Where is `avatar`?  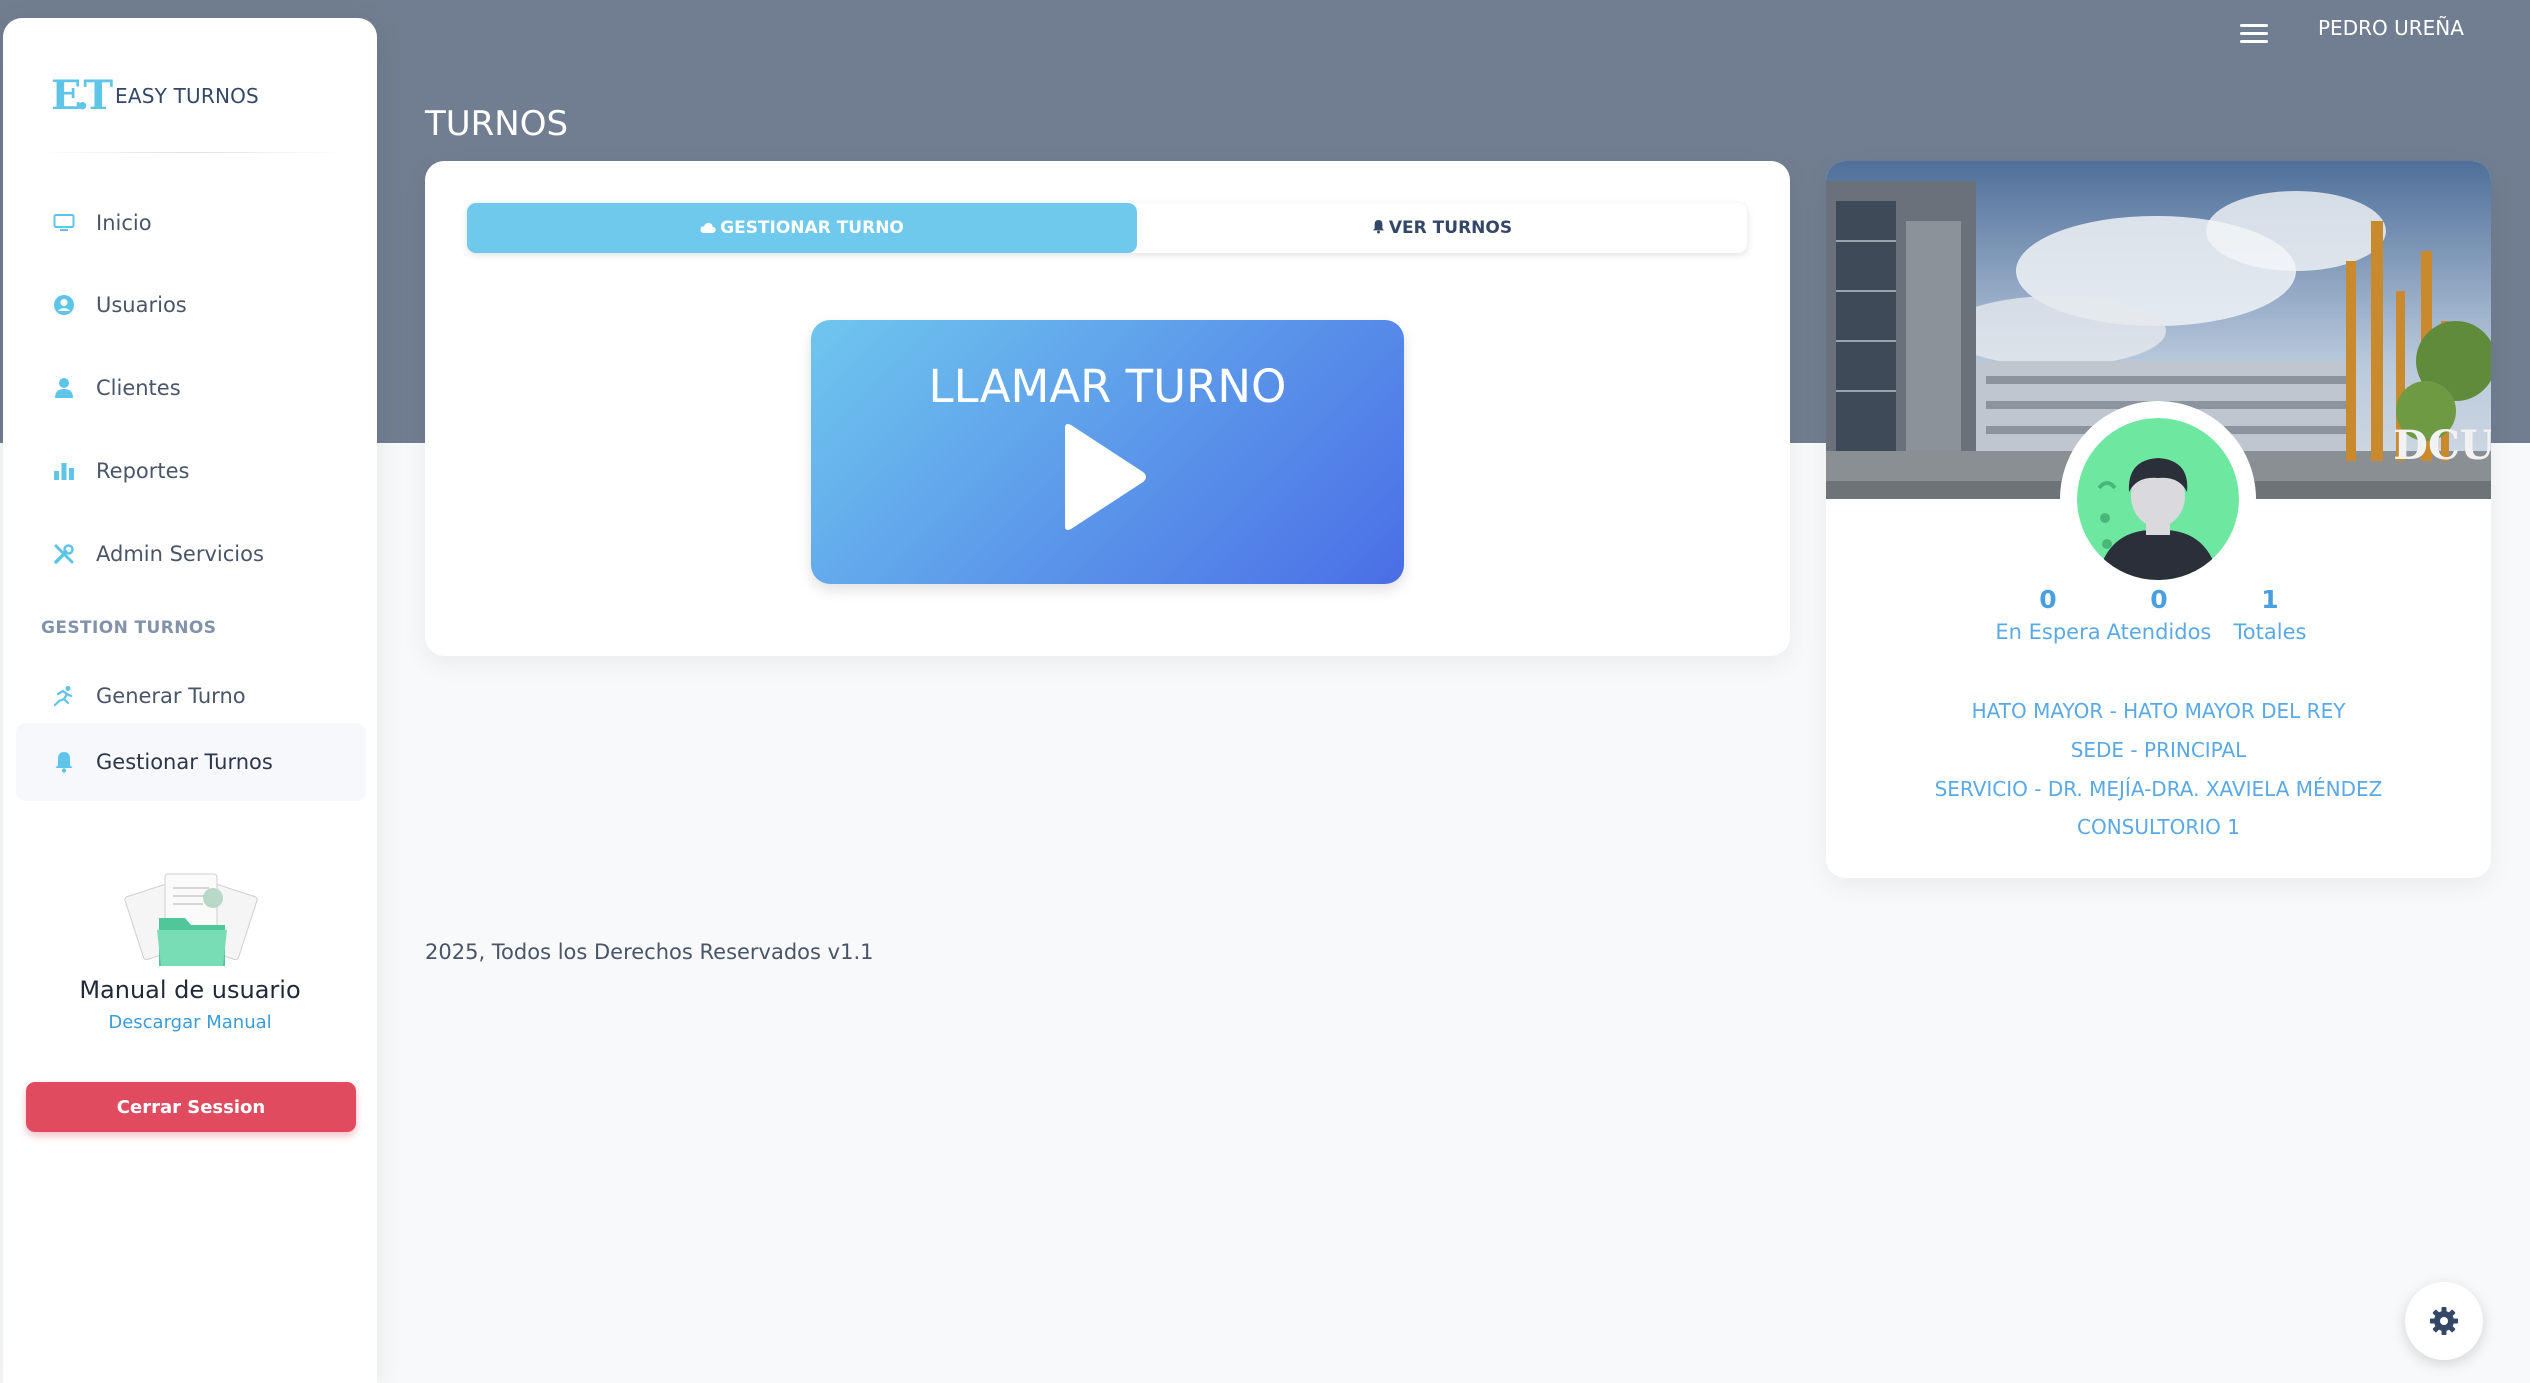
avatar is located at coordinates (2158, 499).